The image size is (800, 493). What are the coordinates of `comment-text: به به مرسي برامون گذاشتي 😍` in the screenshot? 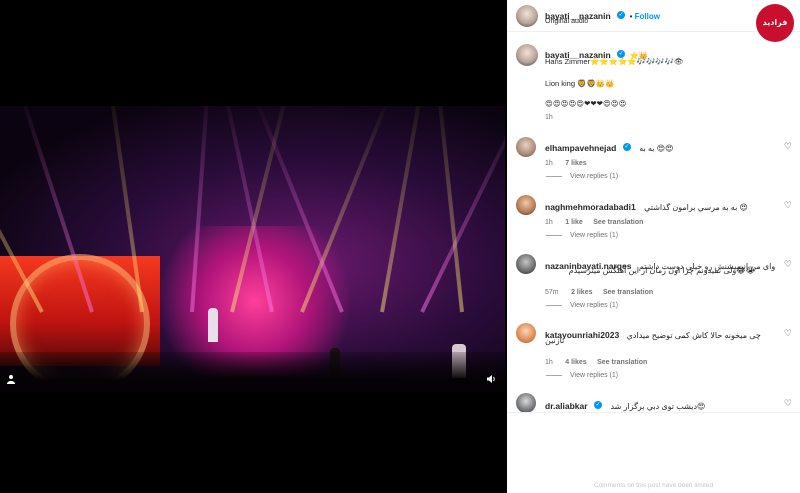 It's located at (696, 207).